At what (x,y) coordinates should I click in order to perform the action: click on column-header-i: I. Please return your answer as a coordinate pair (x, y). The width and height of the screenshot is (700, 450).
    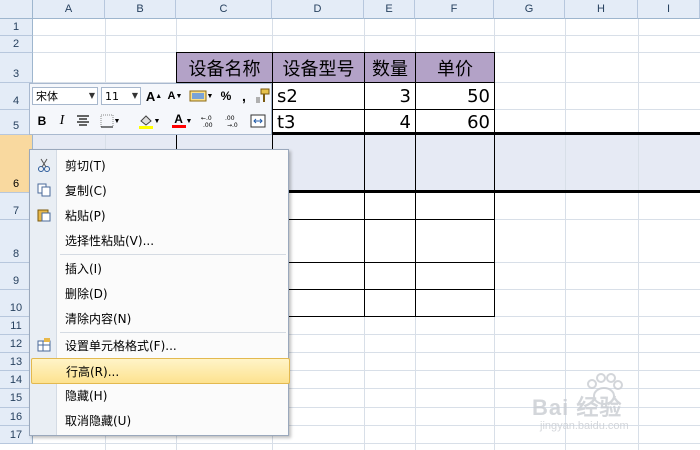
    Looking at the image, I should click on (669, 9).